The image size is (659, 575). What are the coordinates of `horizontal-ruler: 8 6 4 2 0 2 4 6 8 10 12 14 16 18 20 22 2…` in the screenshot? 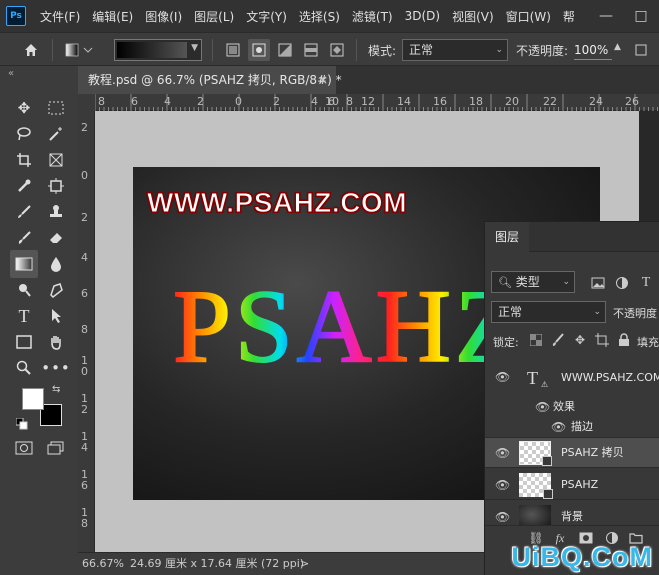 It's located at (377, 102).